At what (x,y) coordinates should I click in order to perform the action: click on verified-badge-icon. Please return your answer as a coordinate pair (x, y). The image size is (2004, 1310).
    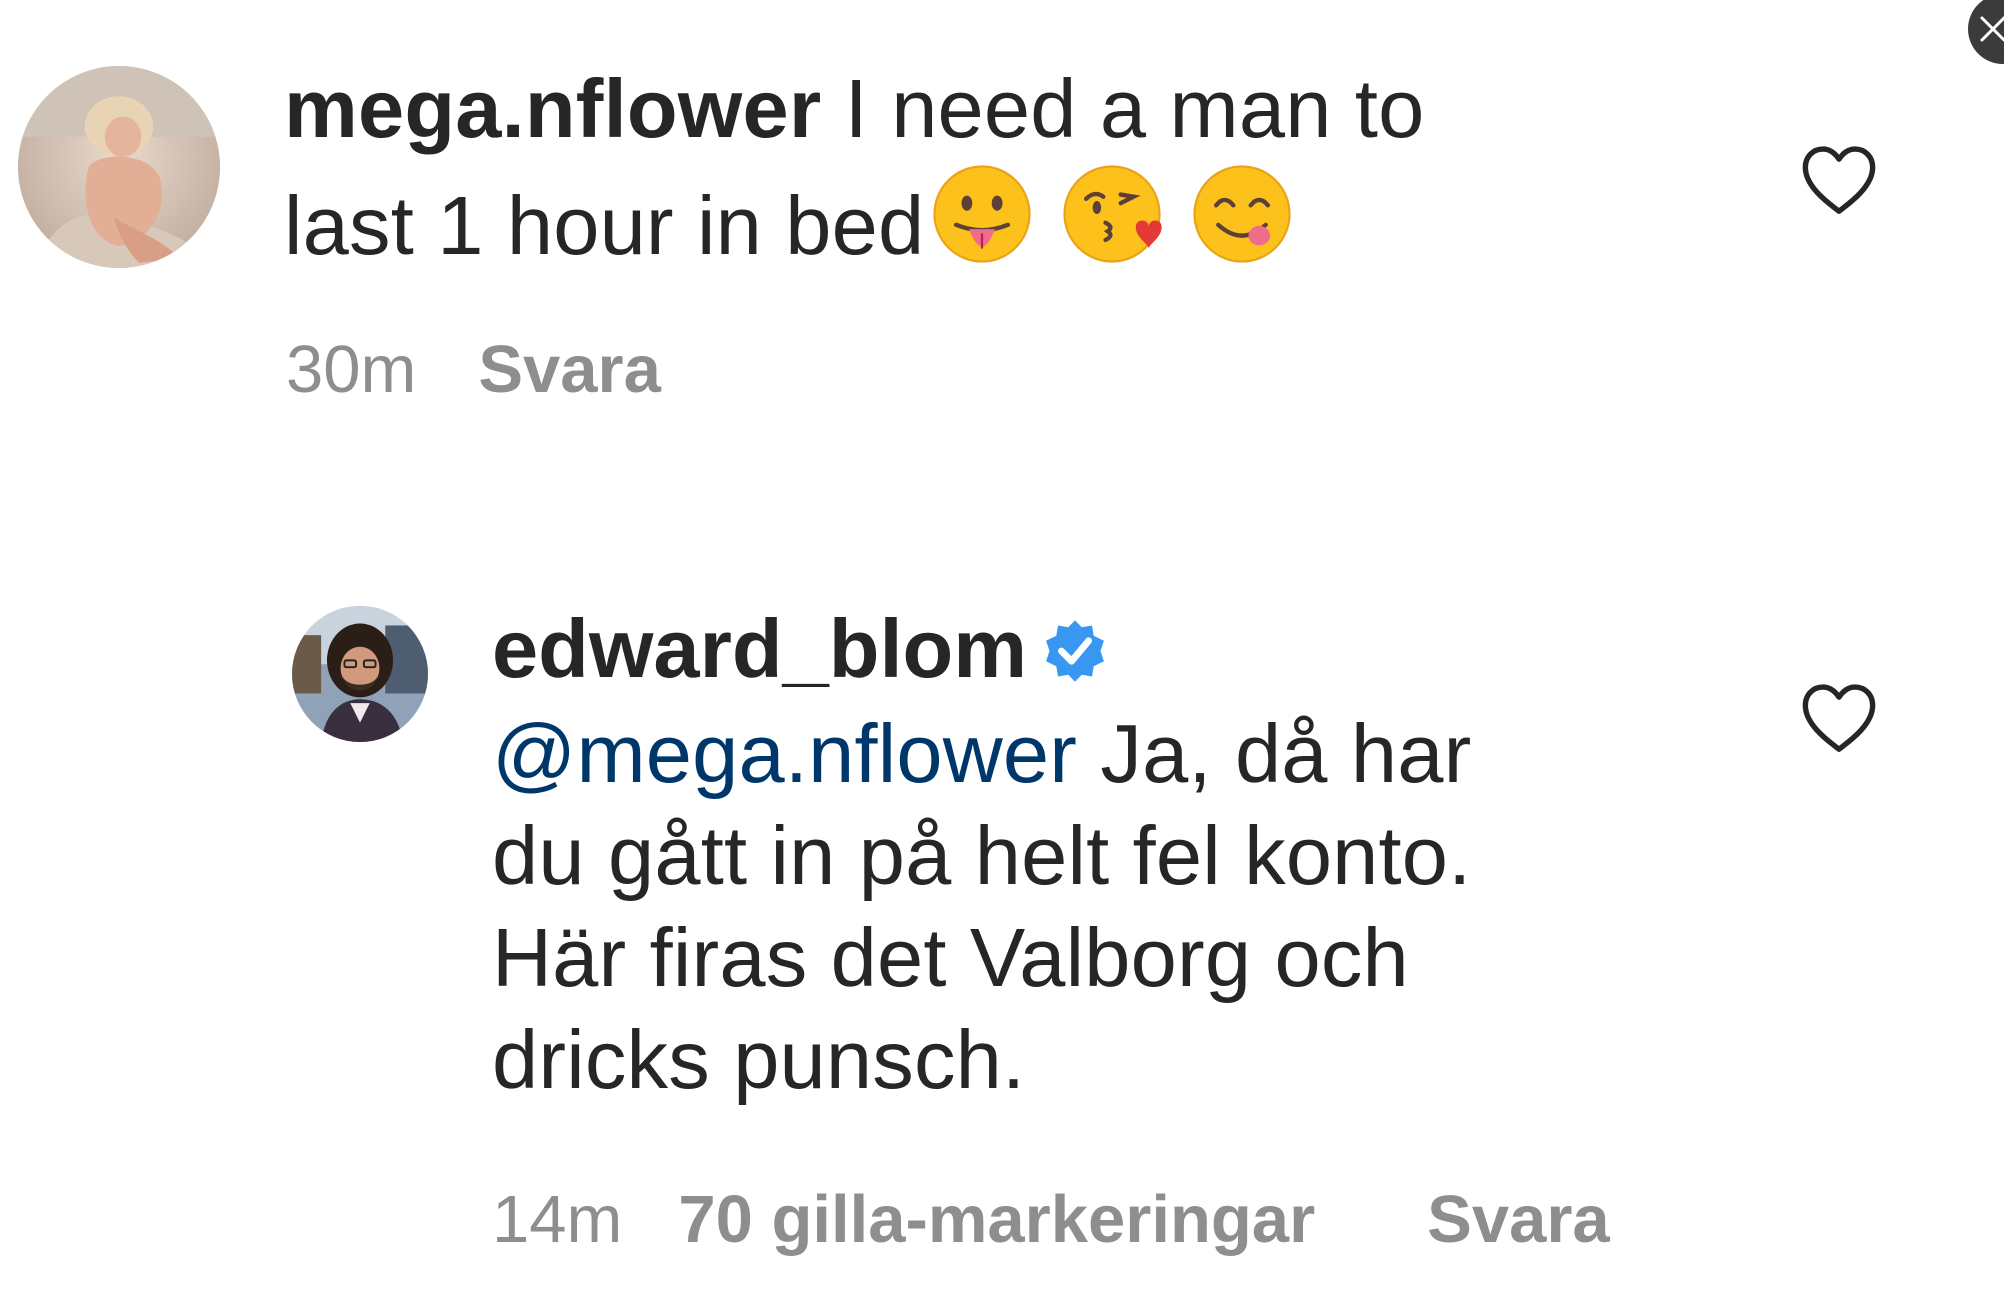
    Looking at the image, I should click on (1075, 651).